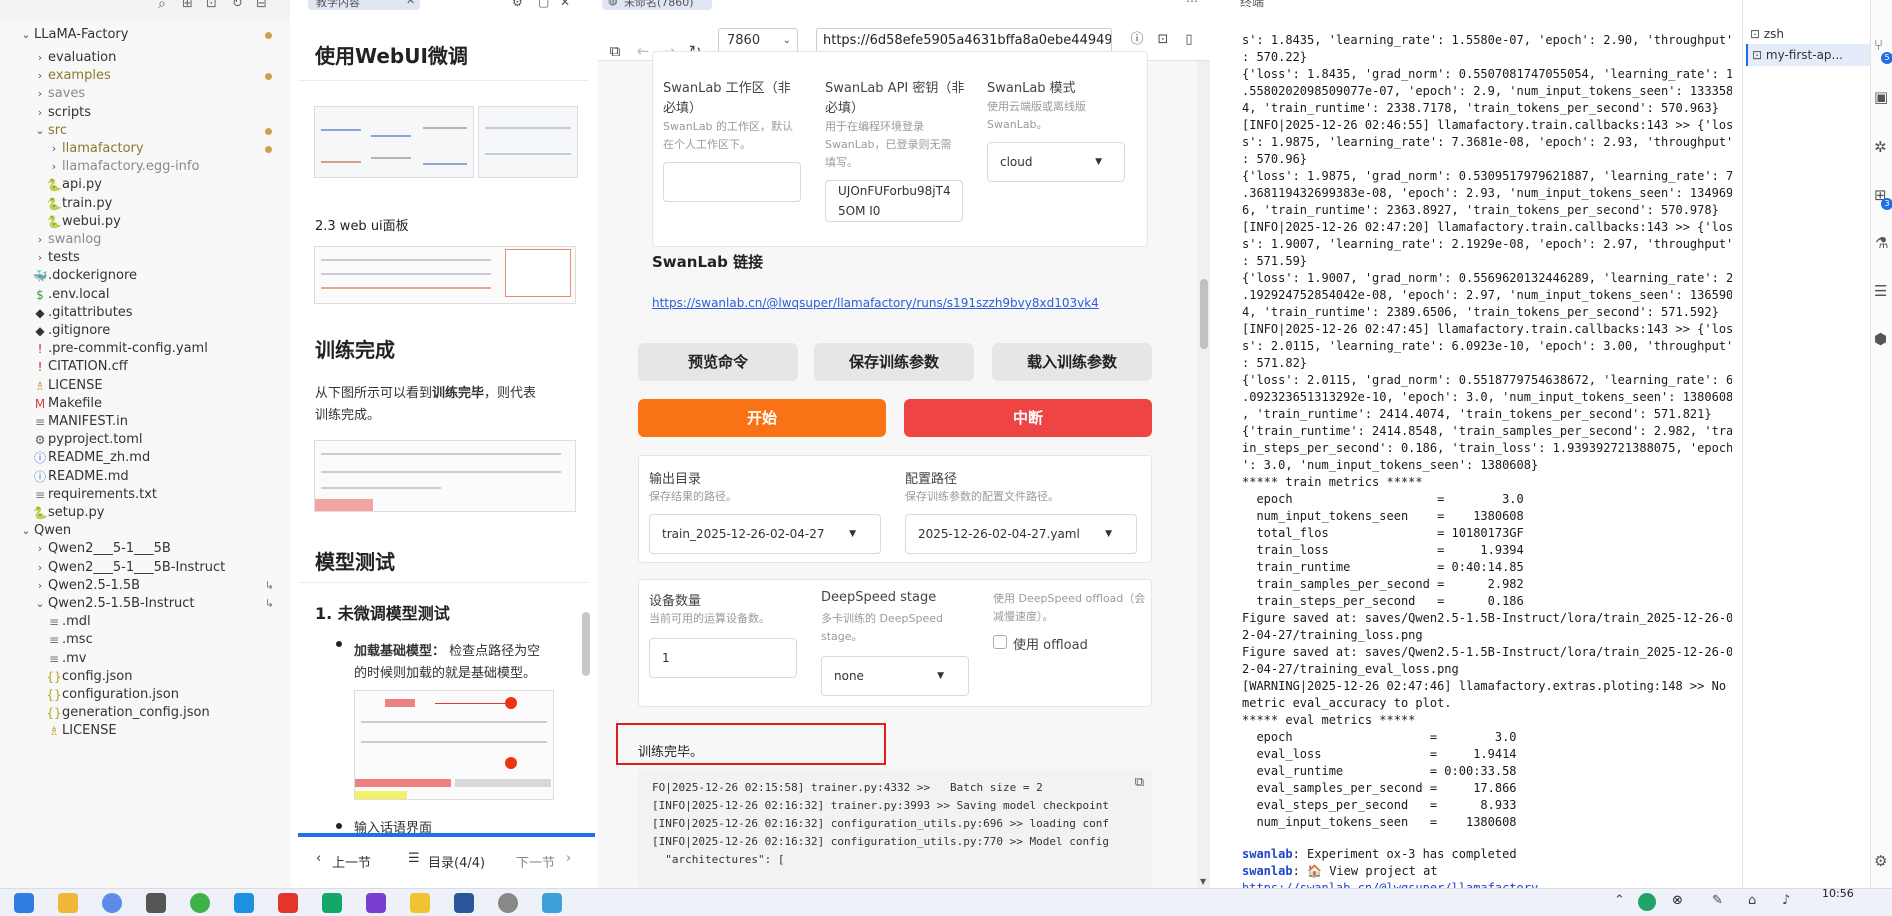 The width and height of the screenshot is (1892, 916). Describe the element at coordinates (535, 861) in the screenshot. I see `next-section-button: 下一节` at that location.